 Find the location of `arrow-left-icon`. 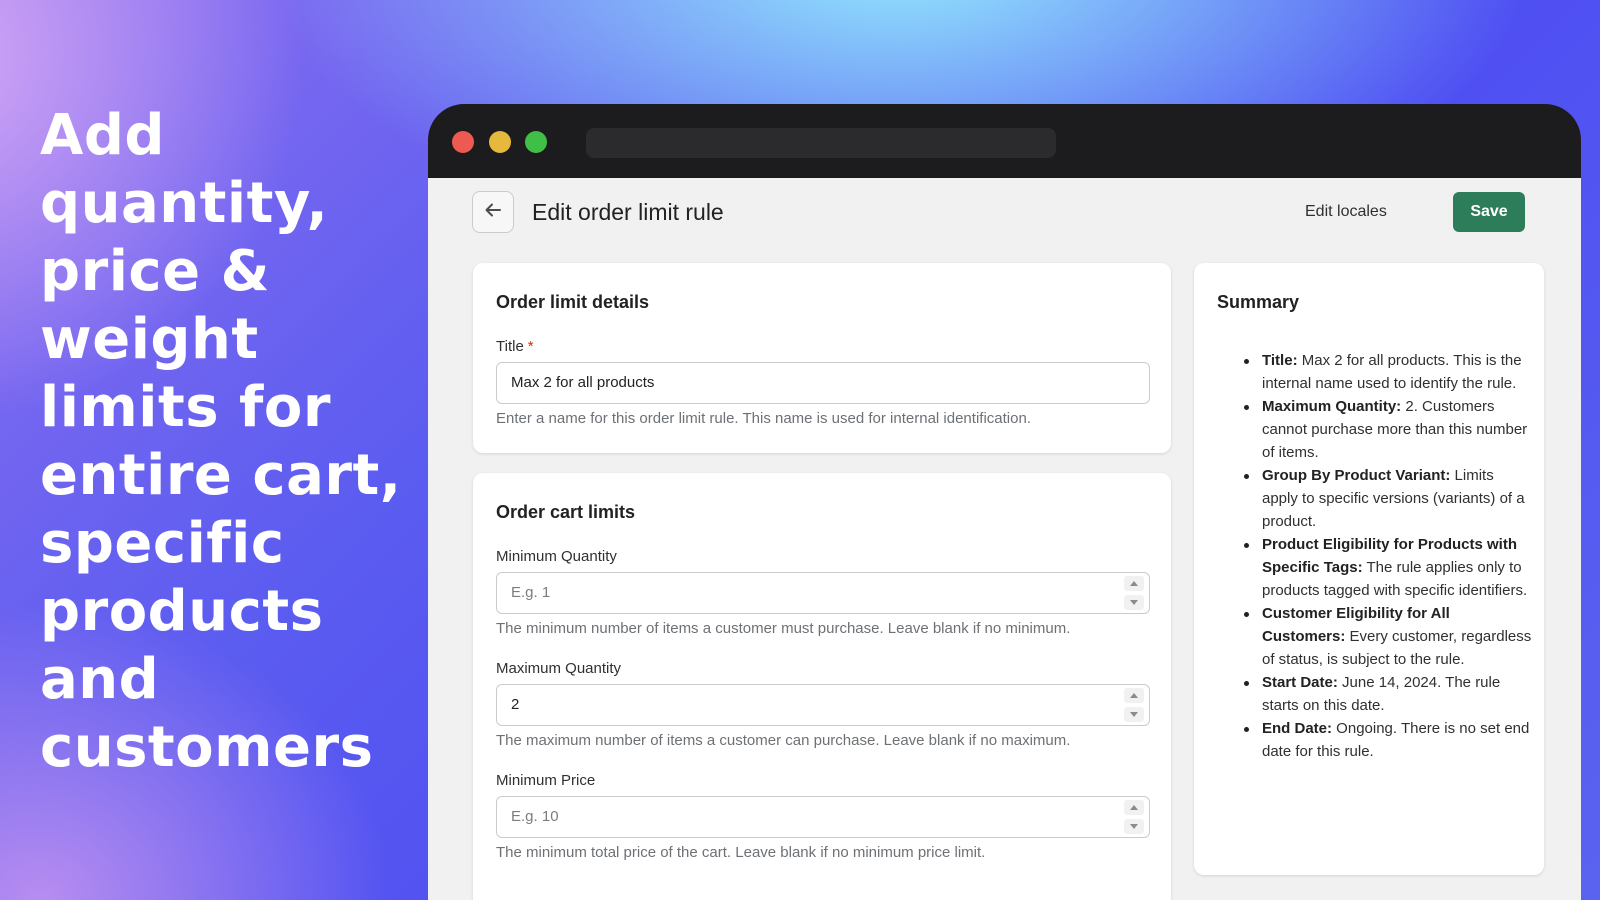

arrow-left-icon is located at coordinates (493, 212).